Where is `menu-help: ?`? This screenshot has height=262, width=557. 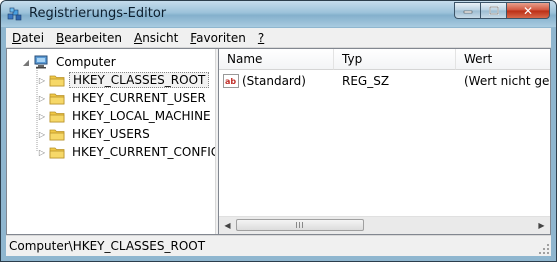
menu-help: ? is located at coordinates (261, 38).